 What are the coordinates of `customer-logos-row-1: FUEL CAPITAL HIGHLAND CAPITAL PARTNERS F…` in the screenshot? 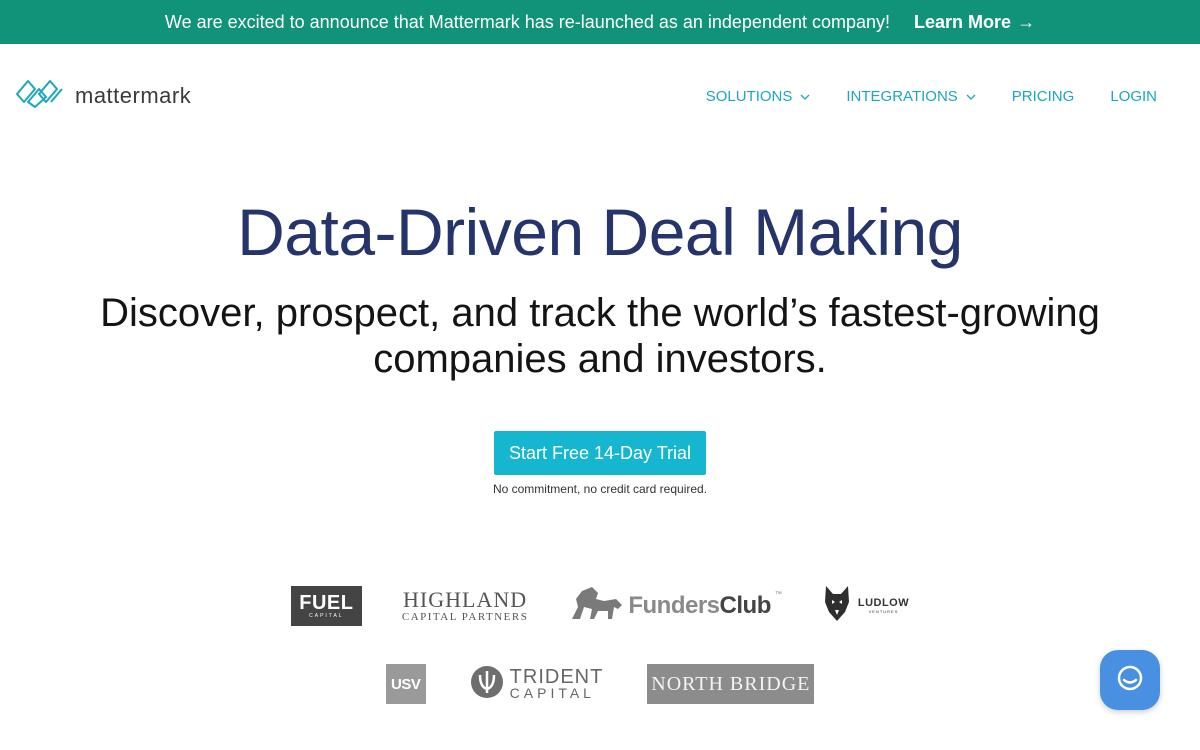 It's located at (600, 605).